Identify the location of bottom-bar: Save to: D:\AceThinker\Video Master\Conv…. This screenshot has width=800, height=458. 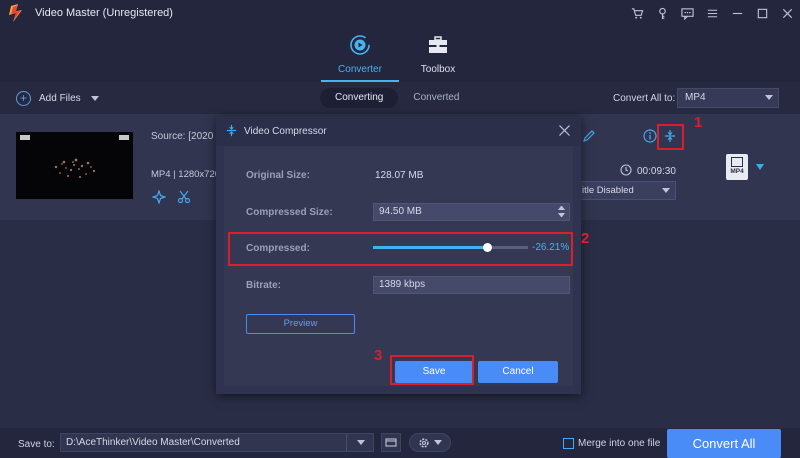
(400, 443).